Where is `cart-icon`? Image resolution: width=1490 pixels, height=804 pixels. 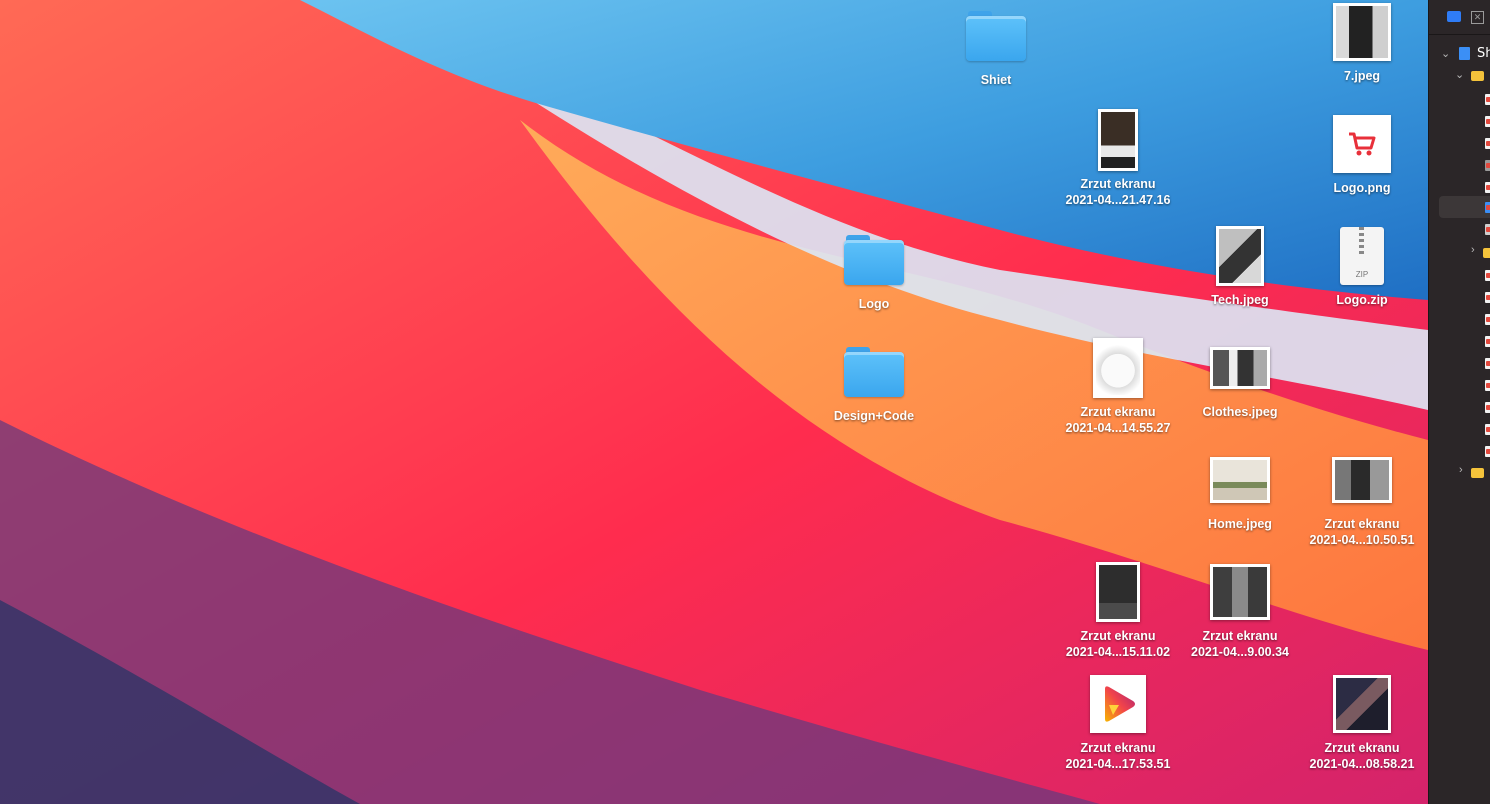
cart-icon is located at coordinates (1362, 144).